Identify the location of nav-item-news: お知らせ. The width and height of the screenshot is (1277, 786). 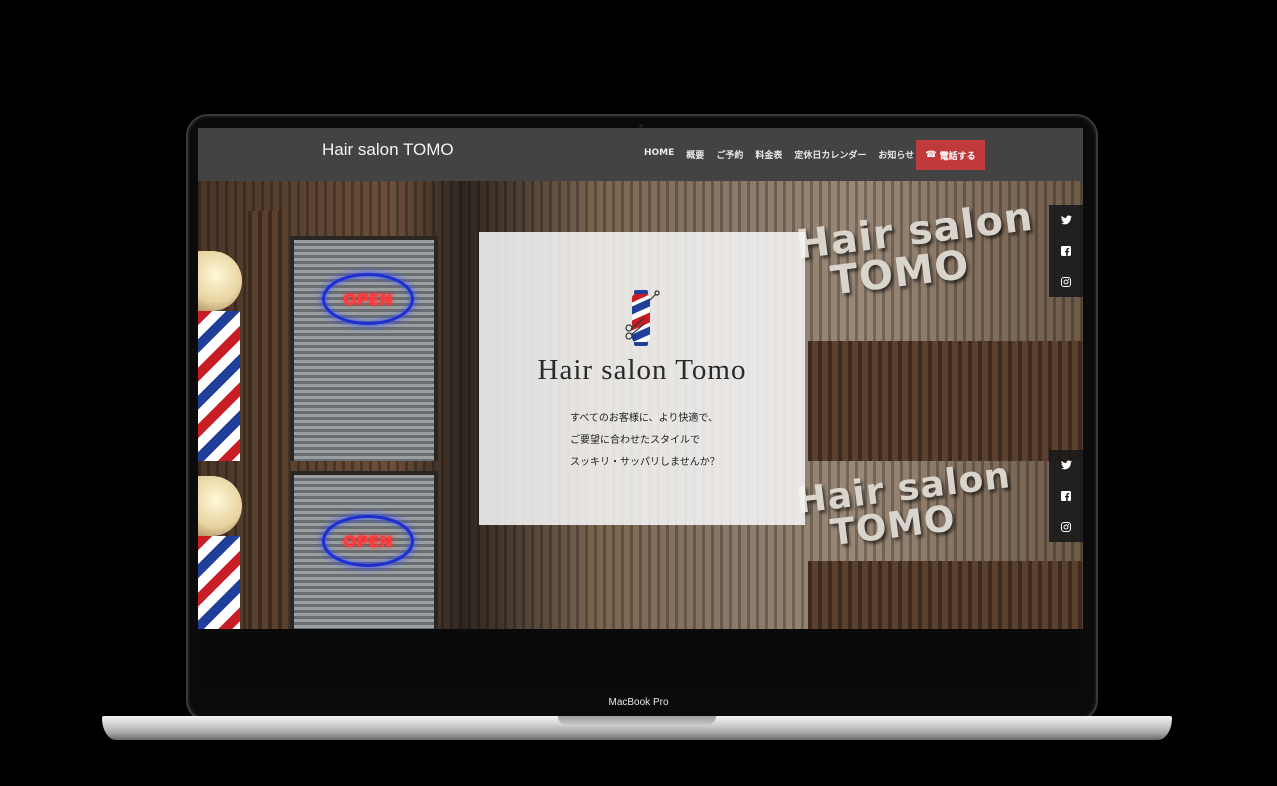
(896, 154).